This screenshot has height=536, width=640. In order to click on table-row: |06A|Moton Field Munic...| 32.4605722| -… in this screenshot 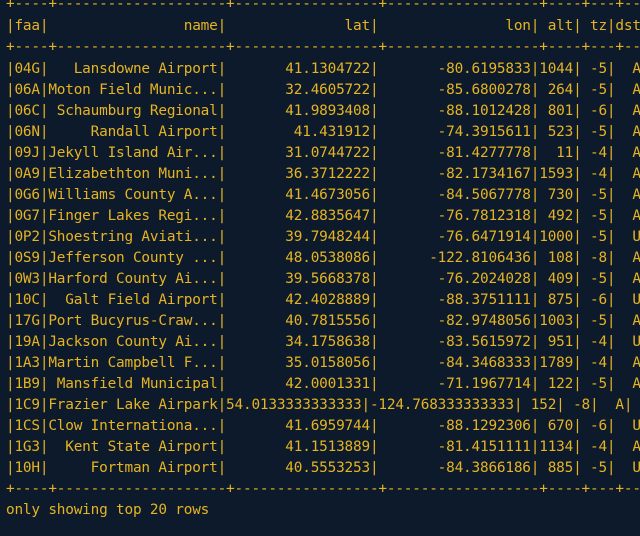, I will do `click(323, 90)`.